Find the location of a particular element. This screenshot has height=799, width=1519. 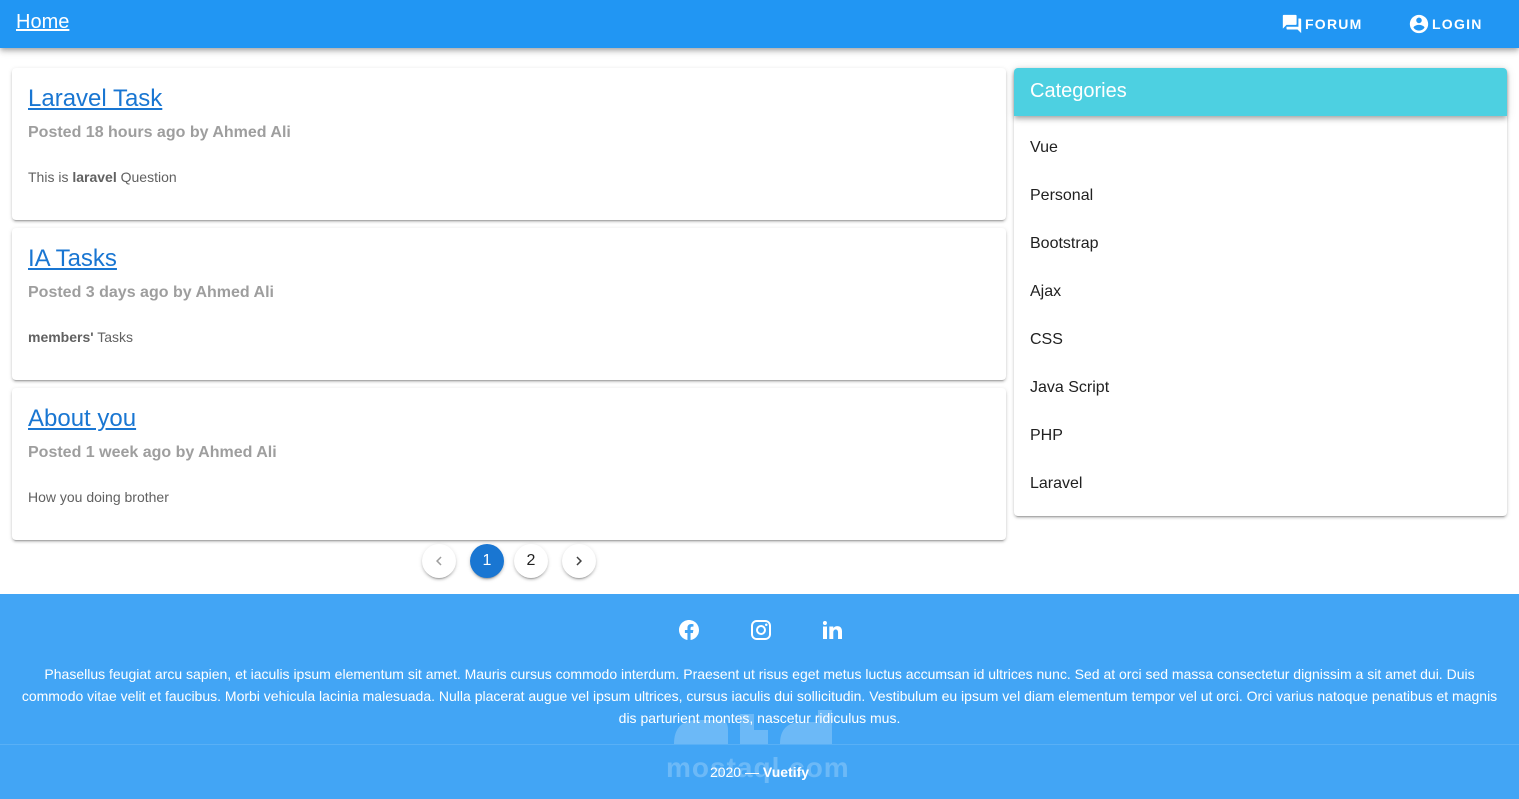

post-title: Laravel Task is located at coordinates (95, 99).